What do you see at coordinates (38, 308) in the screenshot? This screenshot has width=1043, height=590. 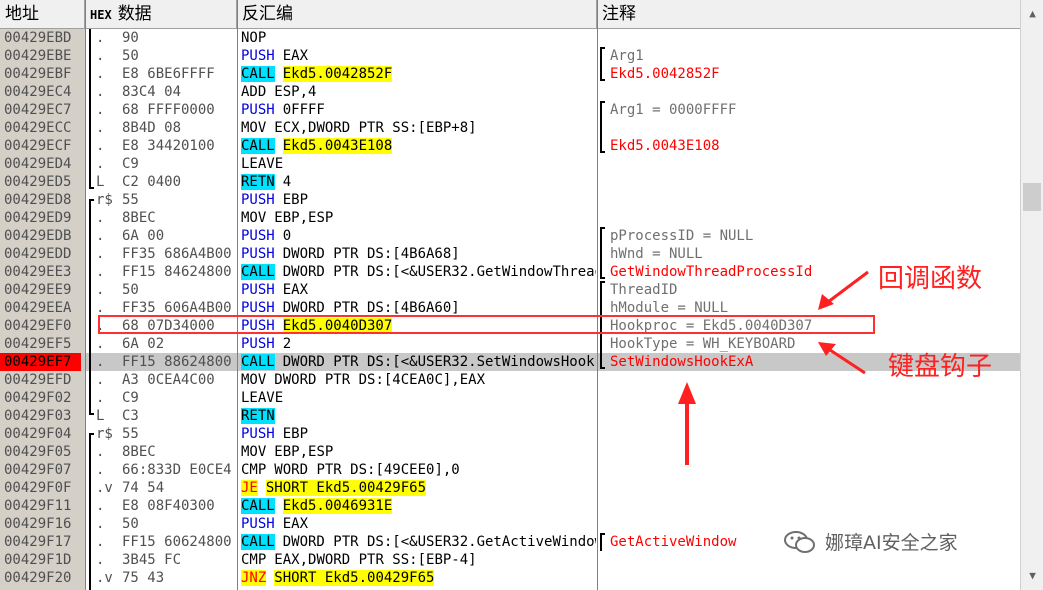 I see `address-cell: 00429EEA` at bounding box center [38, 308].